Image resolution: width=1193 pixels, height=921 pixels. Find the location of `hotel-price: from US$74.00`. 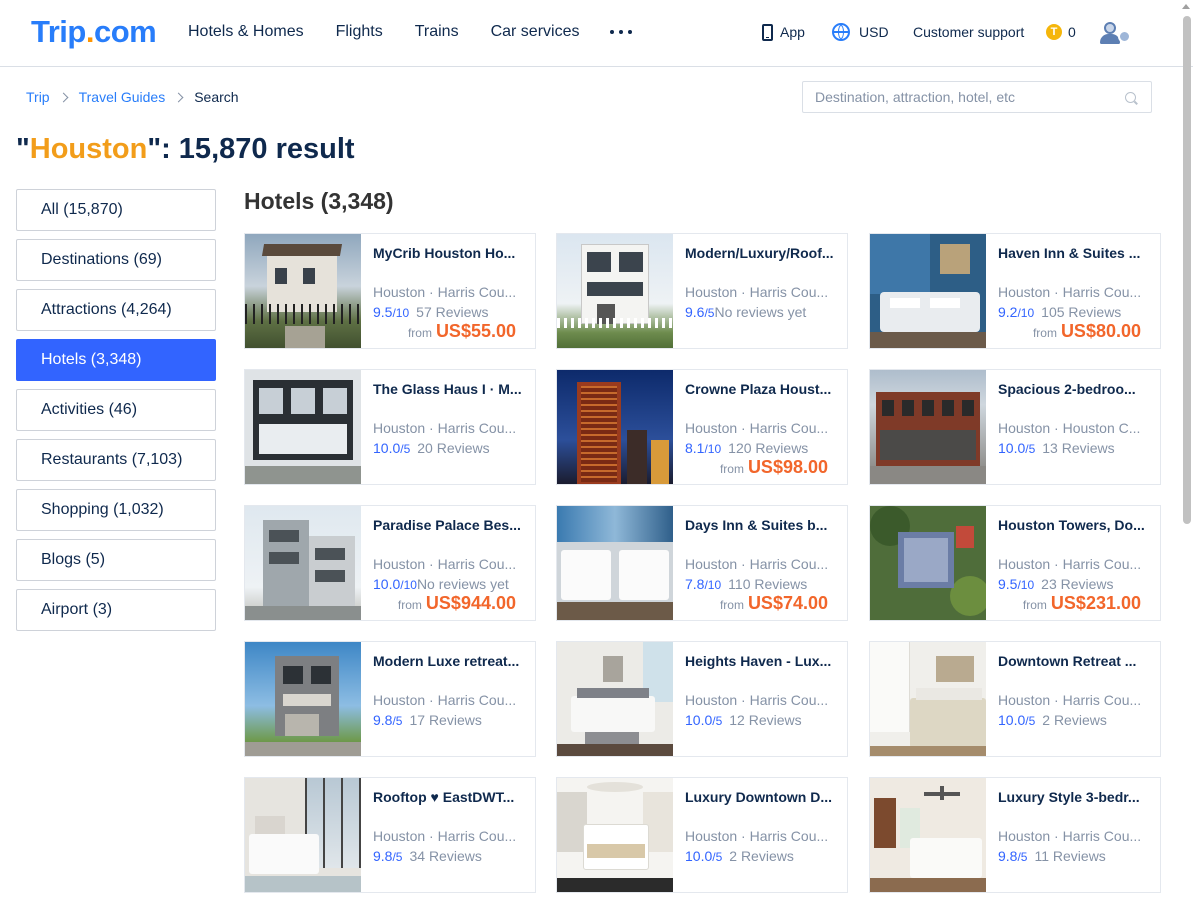

hotel-price: from US$74.00 is located at coordinates (774, 604).